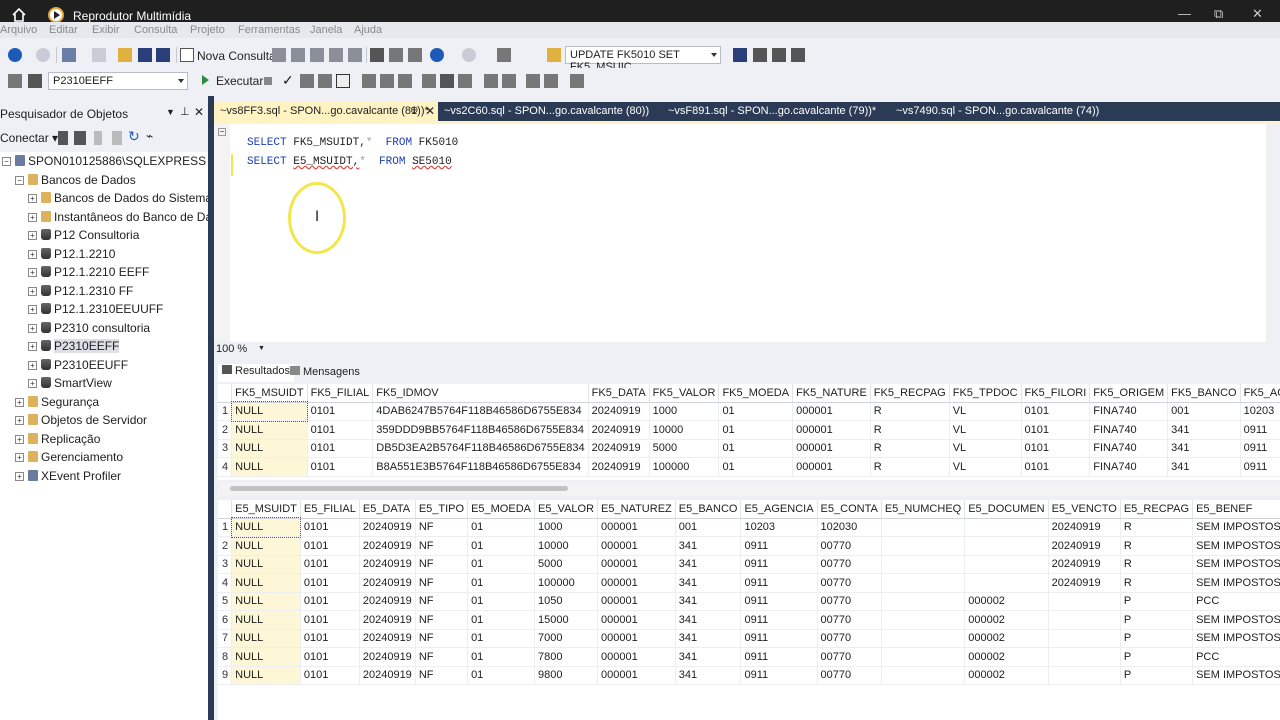 The image size is (1280, 720). What do you see at coordinates (1006, 675) in the screenshot?
I see `grid-cell: 000002` at bounding box center [1006, 675].